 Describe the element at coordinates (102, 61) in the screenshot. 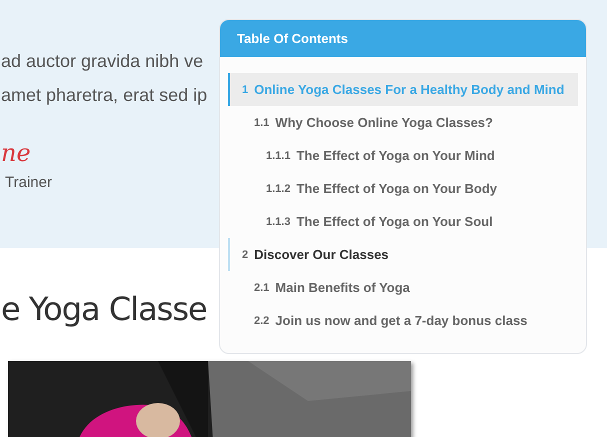

I see `paragraph-line: ad auctor gravida nibh ve` at that location.